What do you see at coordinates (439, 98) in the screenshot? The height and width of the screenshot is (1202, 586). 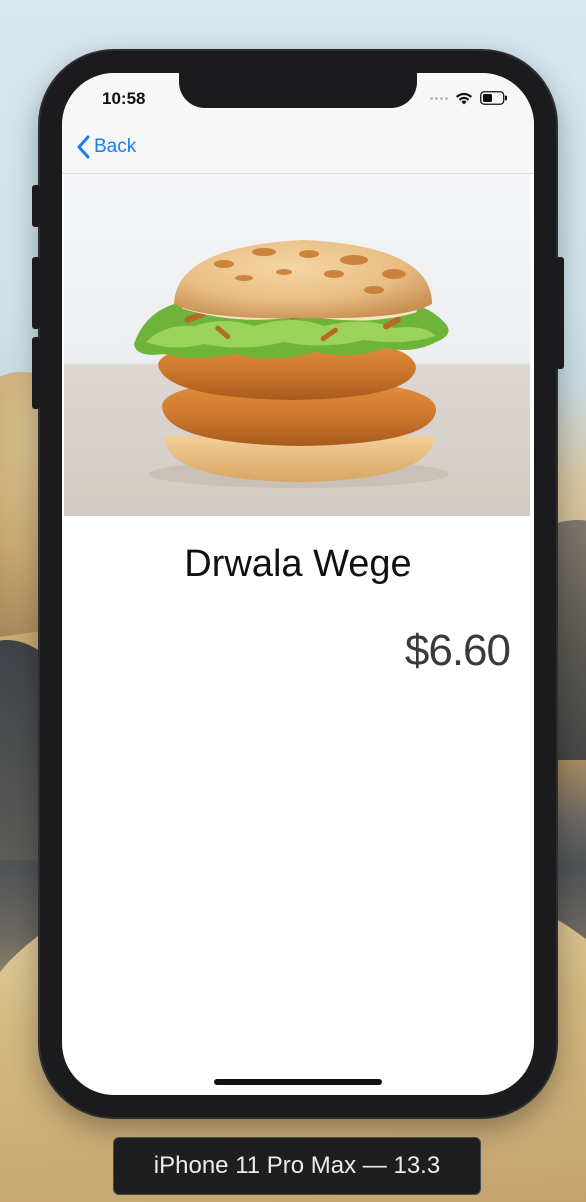 I see `signal-dots-icon` at bounding box center [439, 98].